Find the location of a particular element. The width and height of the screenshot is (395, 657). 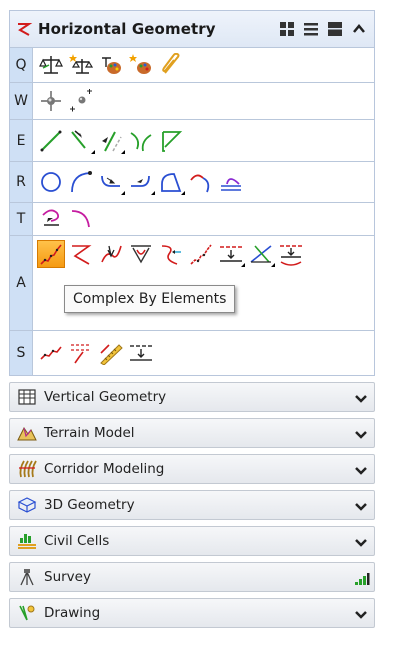

tool-row-r: R is located at coordinates (192, 181).